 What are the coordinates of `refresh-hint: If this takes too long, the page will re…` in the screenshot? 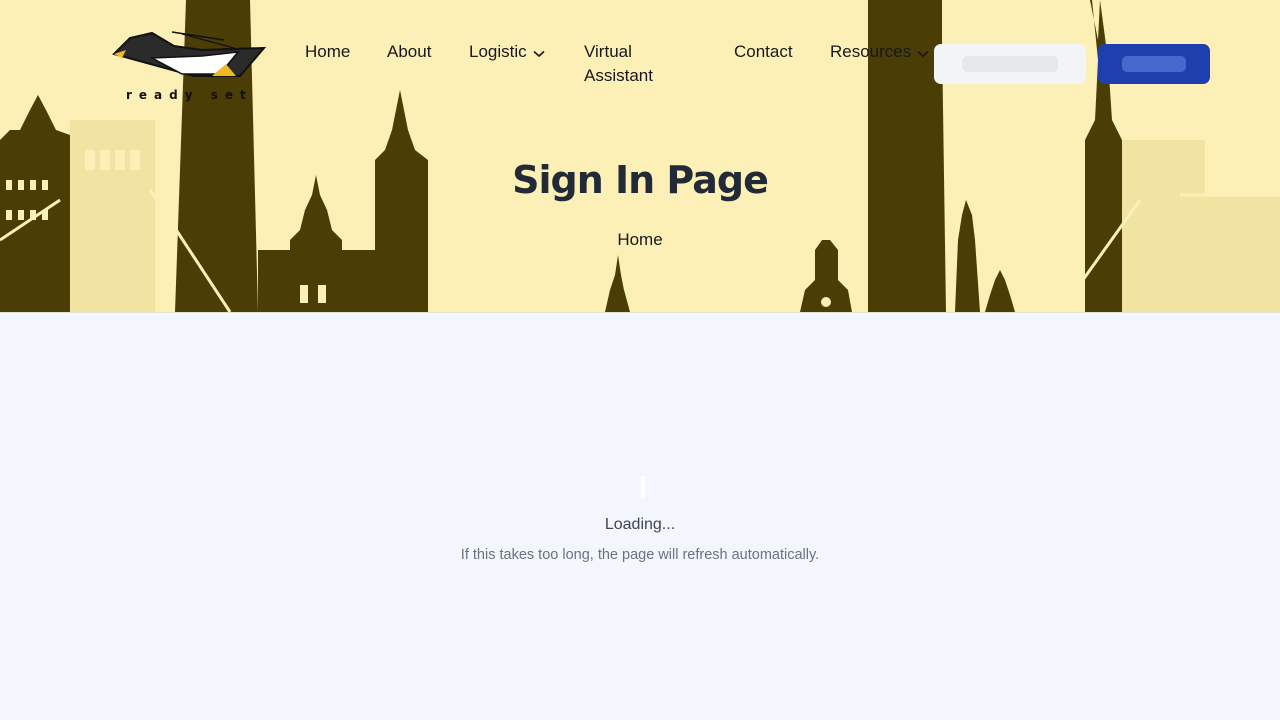 It's located at (640, 555).